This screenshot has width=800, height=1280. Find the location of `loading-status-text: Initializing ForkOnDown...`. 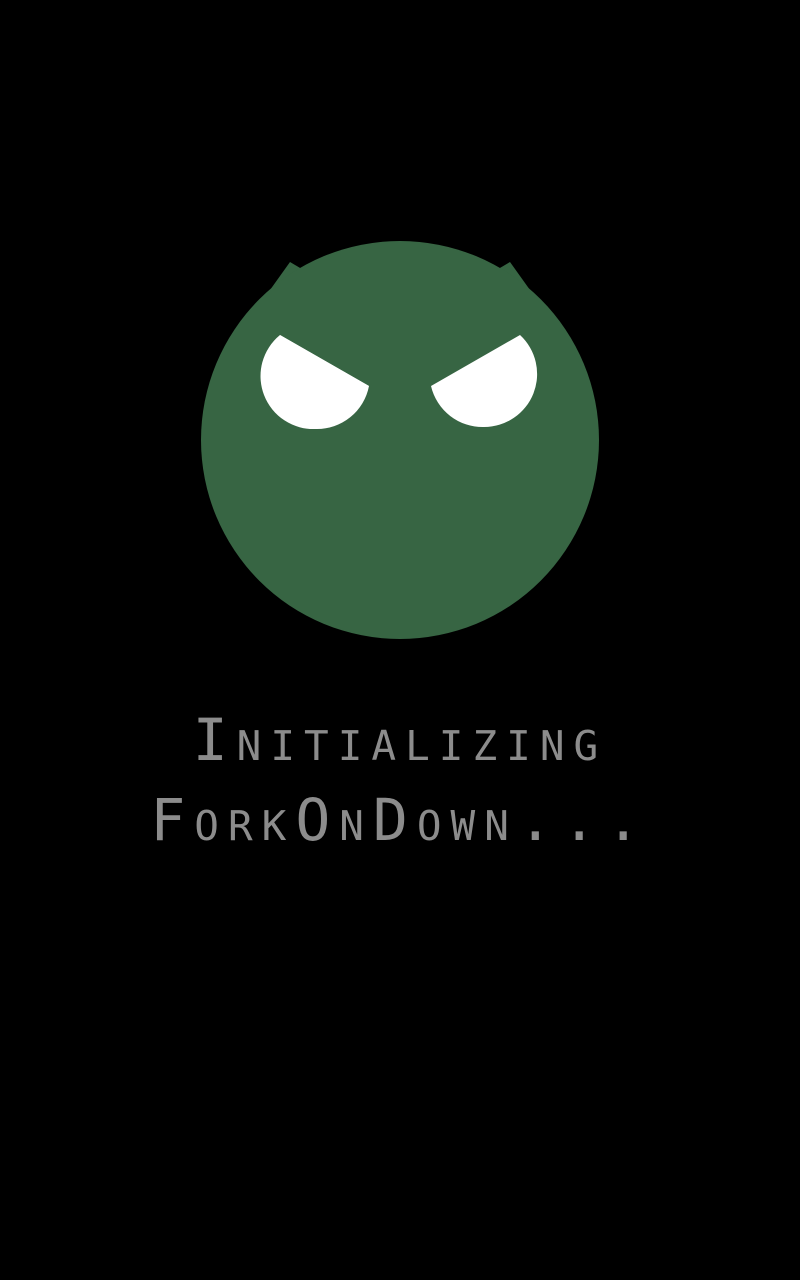

loading-status-text: Initializing ForkOnDown... is located at coordinates (400, 780).